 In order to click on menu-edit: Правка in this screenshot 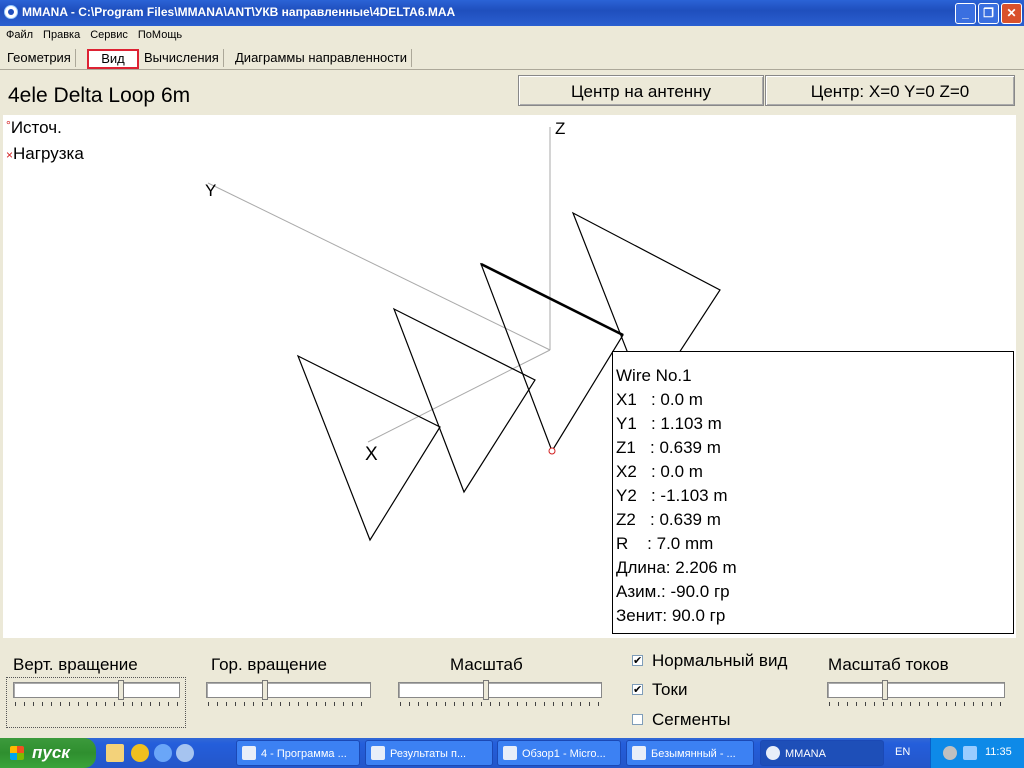, I will do `click(60, 33)`.